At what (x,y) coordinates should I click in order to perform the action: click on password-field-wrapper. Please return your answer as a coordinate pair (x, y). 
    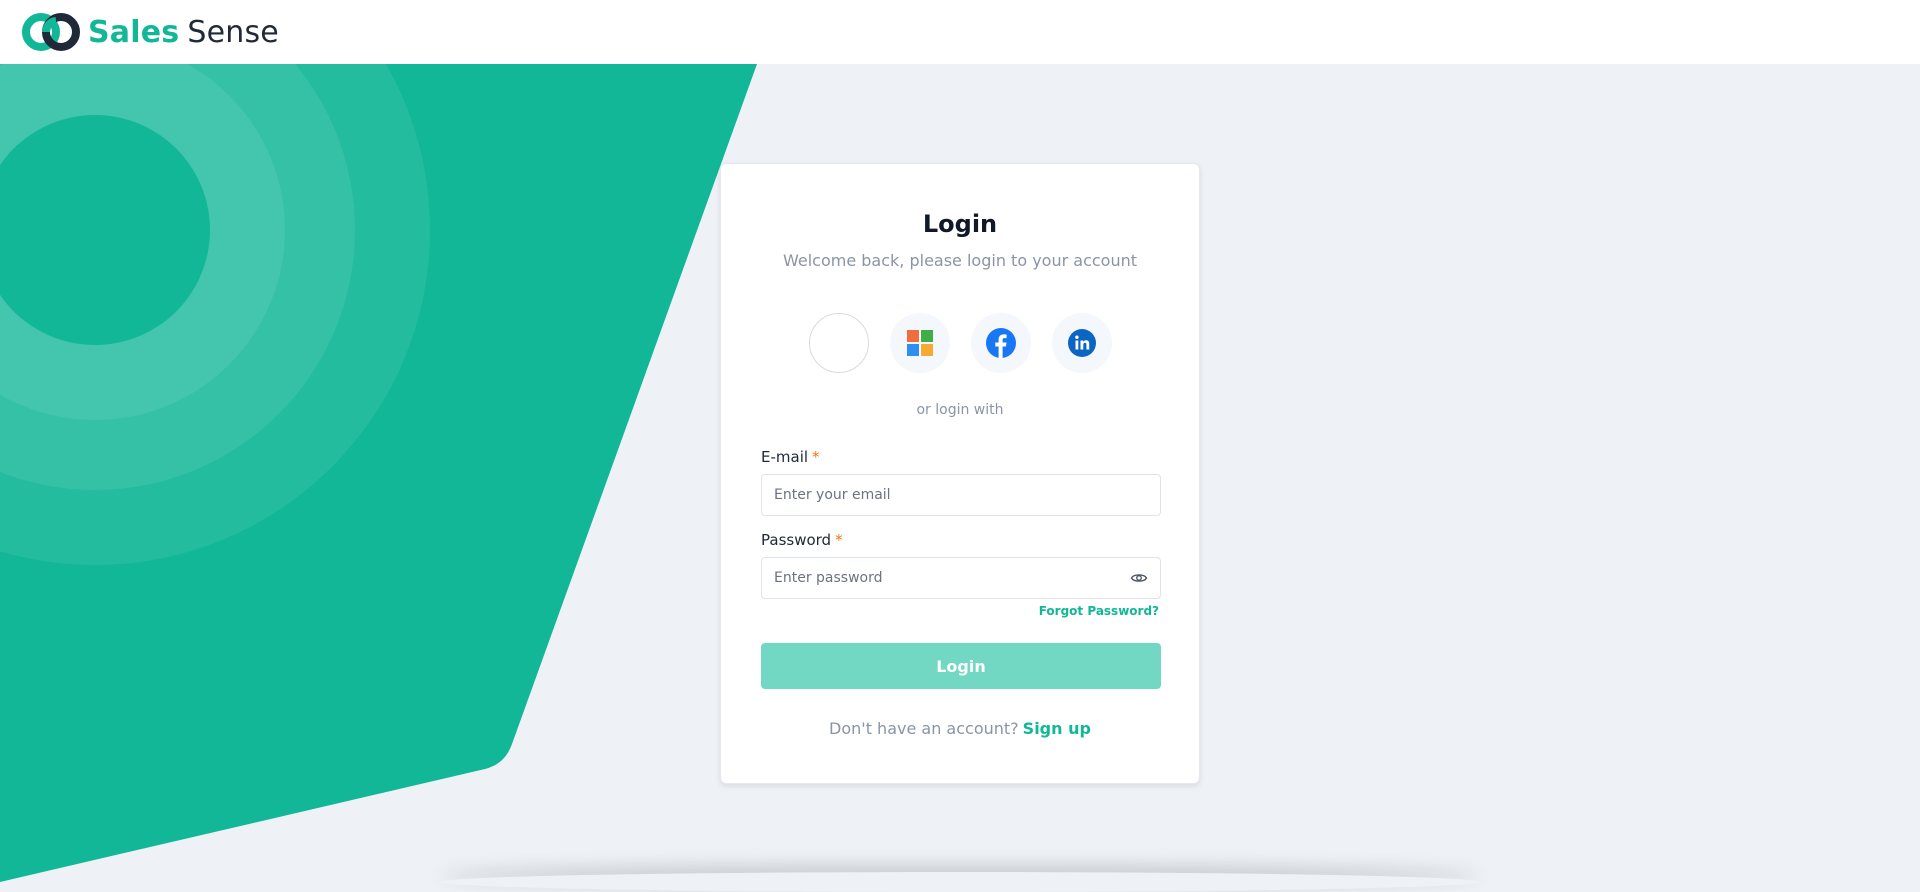
    Looking at the image, I should click on (961, 578).